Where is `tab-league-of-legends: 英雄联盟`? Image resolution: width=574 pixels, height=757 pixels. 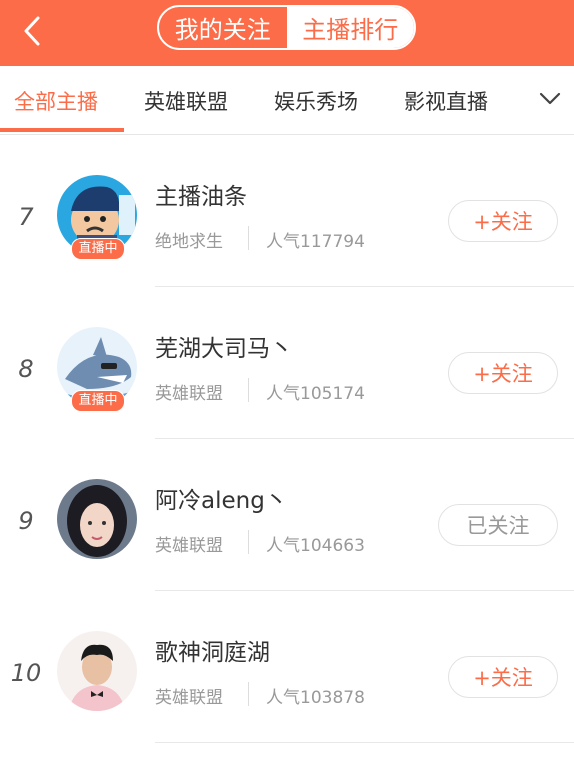
tab-league-of-legends: 英雄联盟 is located at coordinates (186, 101).